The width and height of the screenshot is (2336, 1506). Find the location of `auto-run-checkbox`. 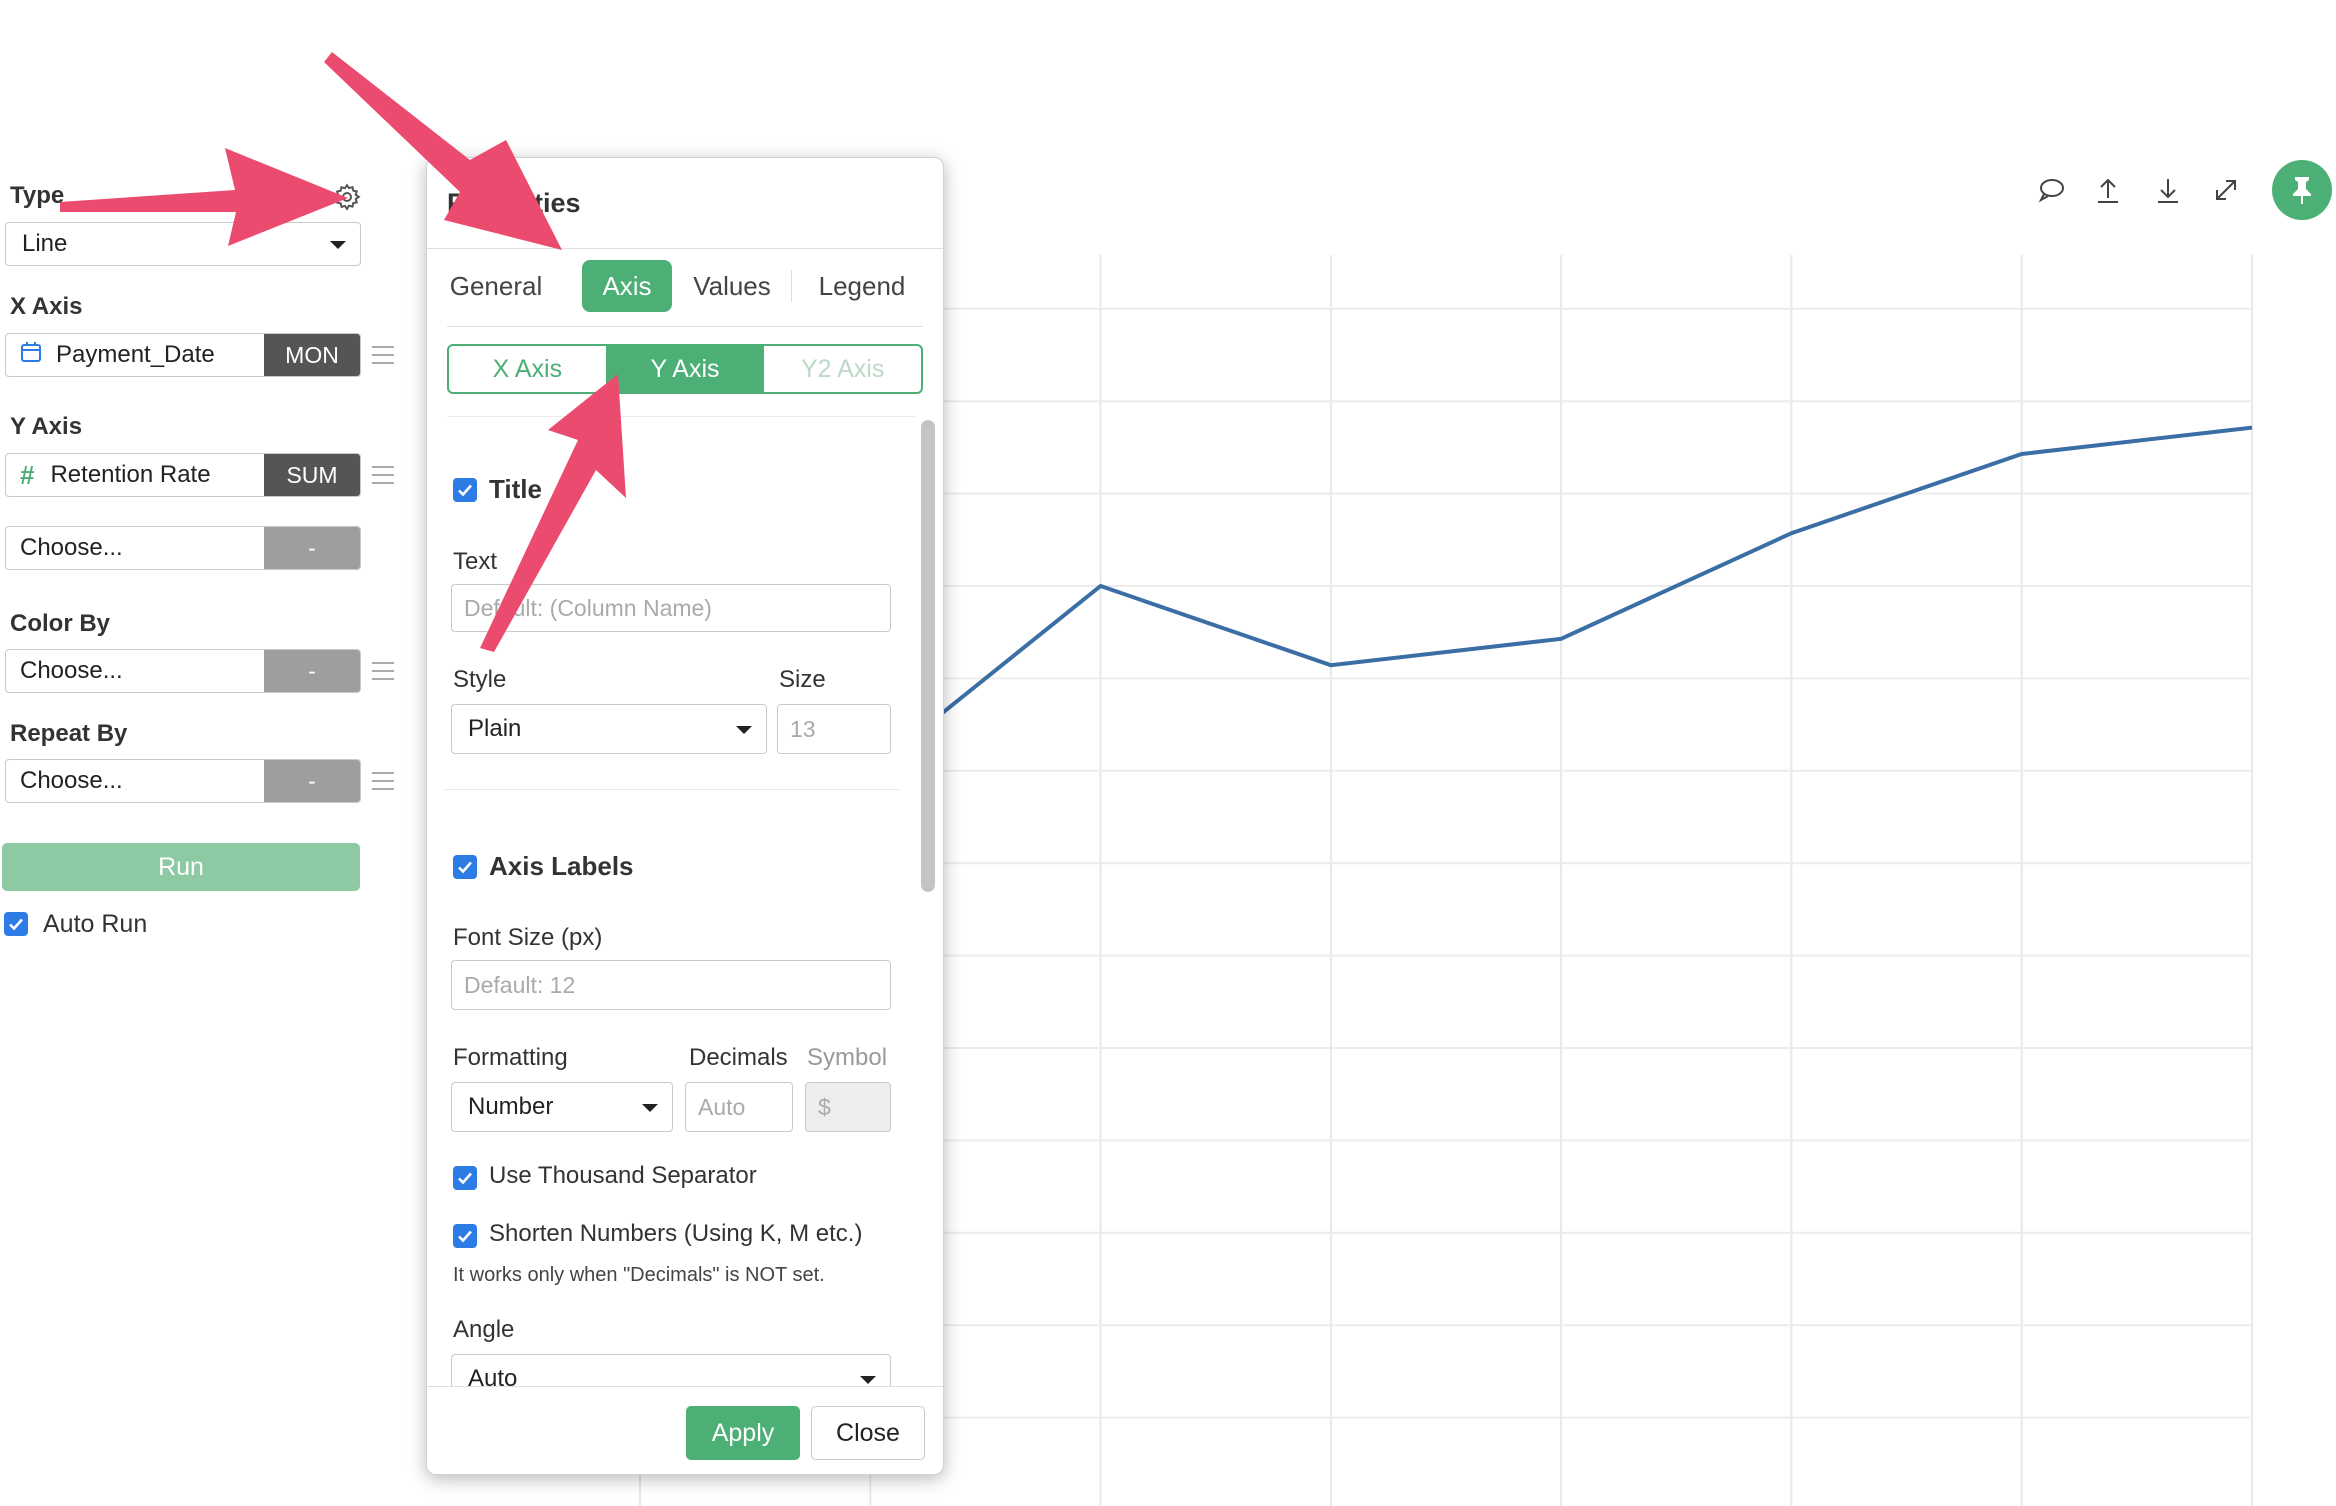

auto-run-checkbox is located at coordinates (16, 924).